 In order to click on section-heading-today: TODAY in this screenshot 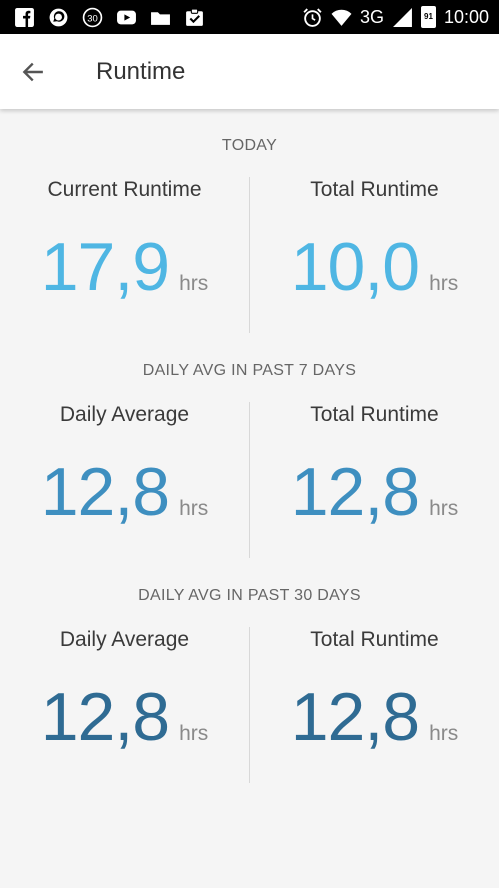, I will do `click(249, 145)`.